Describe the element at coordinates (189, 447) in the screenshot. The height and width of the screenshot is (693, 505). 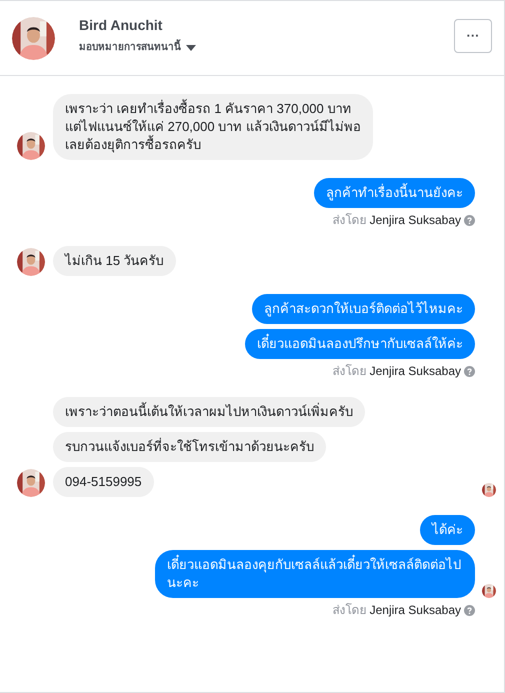
I see `message-bubble: รบกวนแจ้งเบอร์ที่จะใช้โทรเข้ามาด้วยนะครับ` at that location.